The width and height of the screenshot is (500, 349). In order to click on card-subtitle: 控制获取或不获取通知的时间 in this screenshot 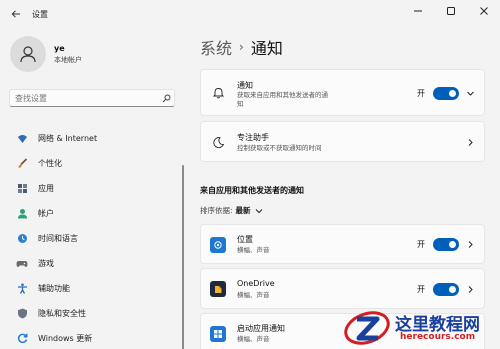, I will do `click(279, 148)`.